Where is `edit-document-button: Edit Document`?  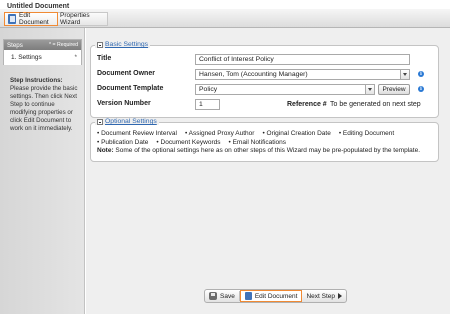 edit-document-button: Edit Document is located at coordinates (271, 296).